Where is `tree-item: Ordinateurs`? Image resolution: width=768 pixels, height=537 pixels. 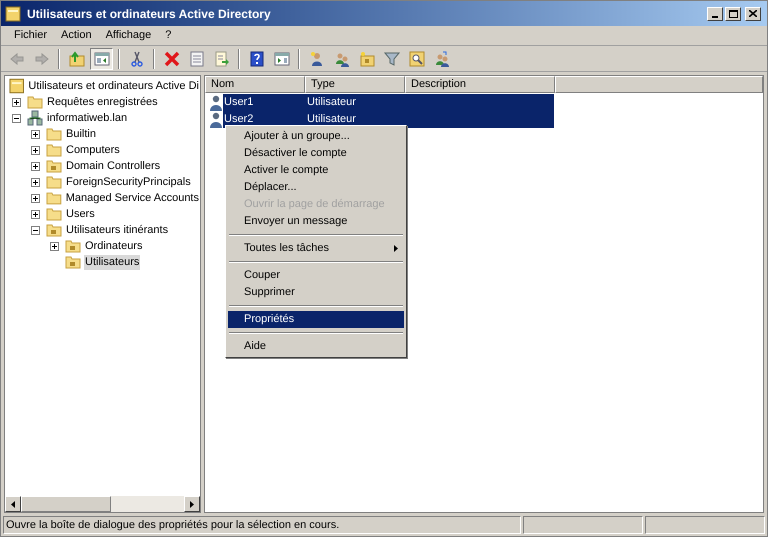
tree-item: Ordinateurs is located at coordinates (114, 246).